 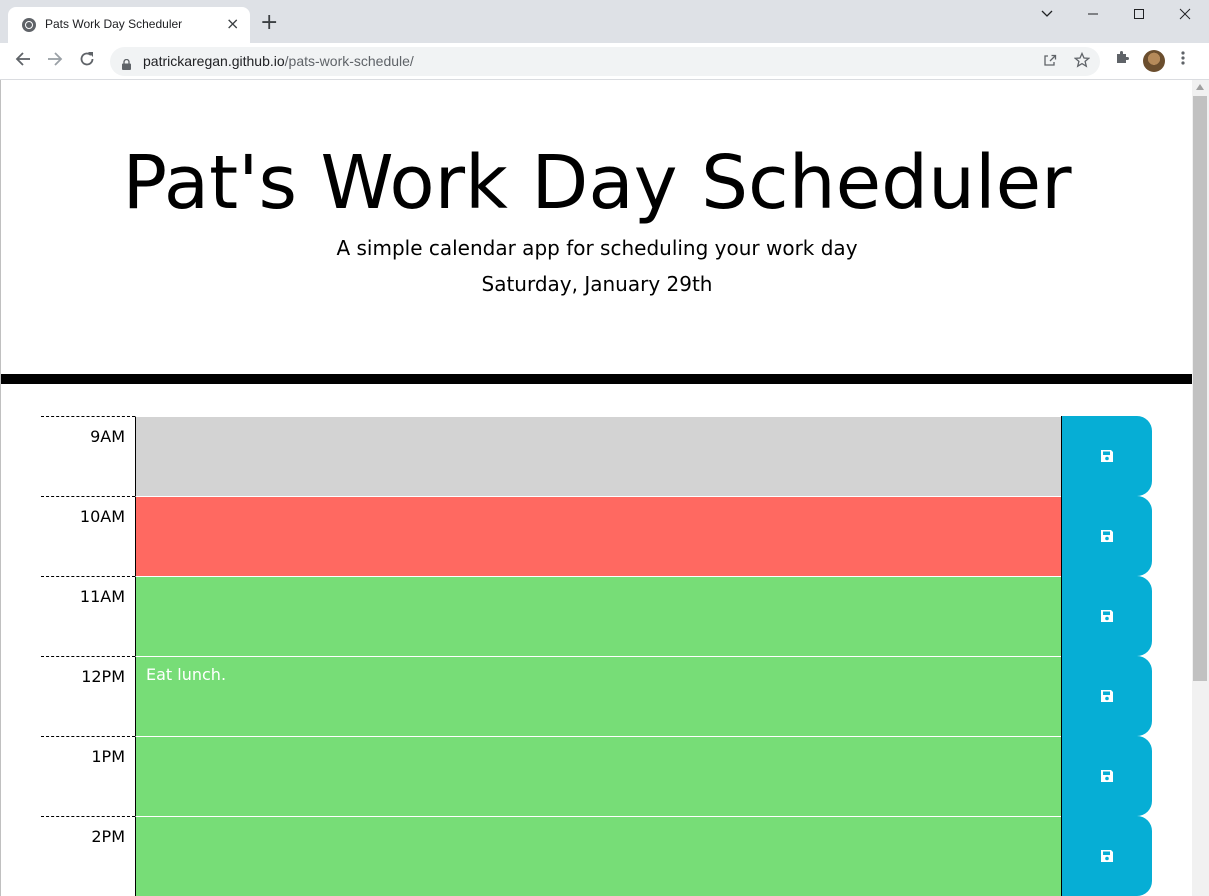 What do you see at coordinates (126, 62) in the screenshot?
I see `lock-icon` at bounding box center [126, 62].